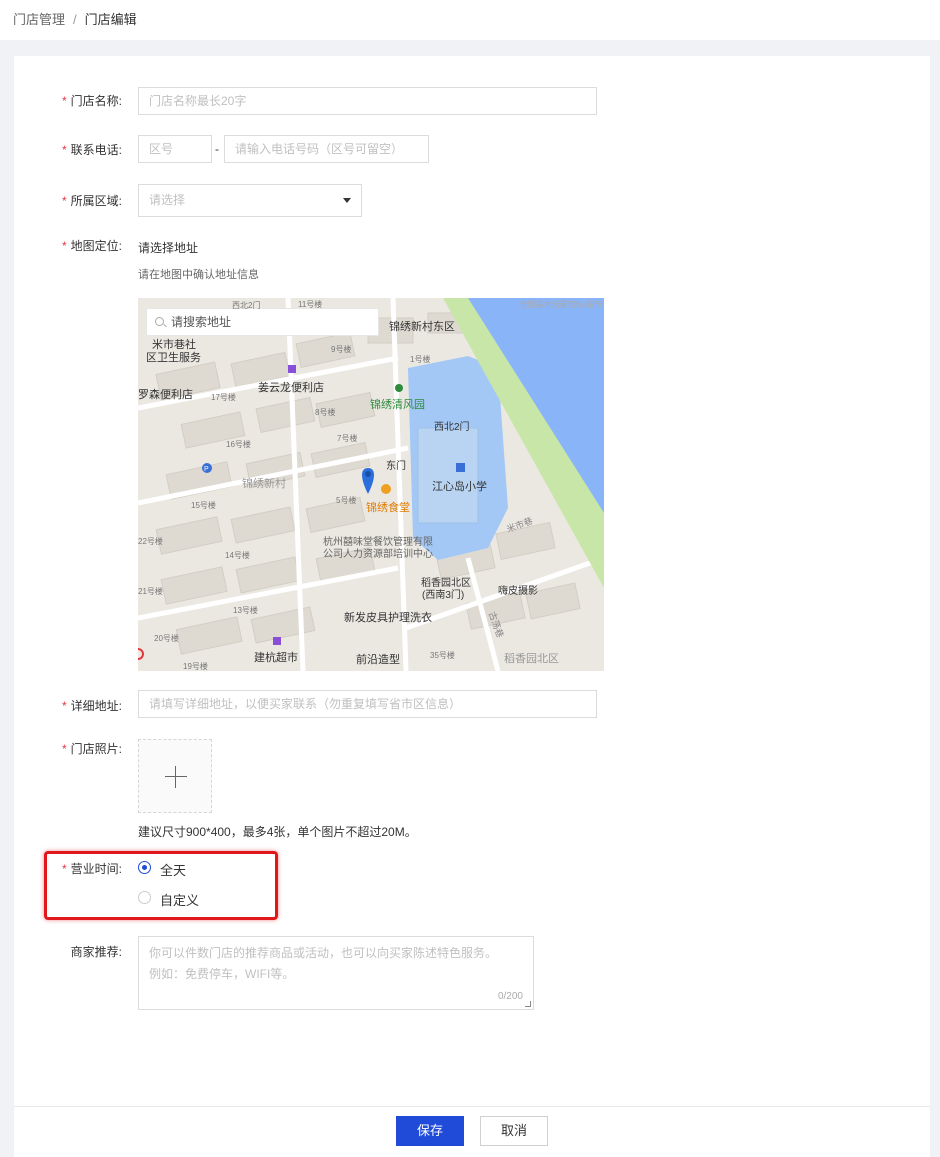 The image size is (940, 1157). Describe the element at coordinates (277, 832) in the screenshot. I see `photos-hint: 建议尺寸900*400，最多4张，单个图片不超过20M。` at that location.